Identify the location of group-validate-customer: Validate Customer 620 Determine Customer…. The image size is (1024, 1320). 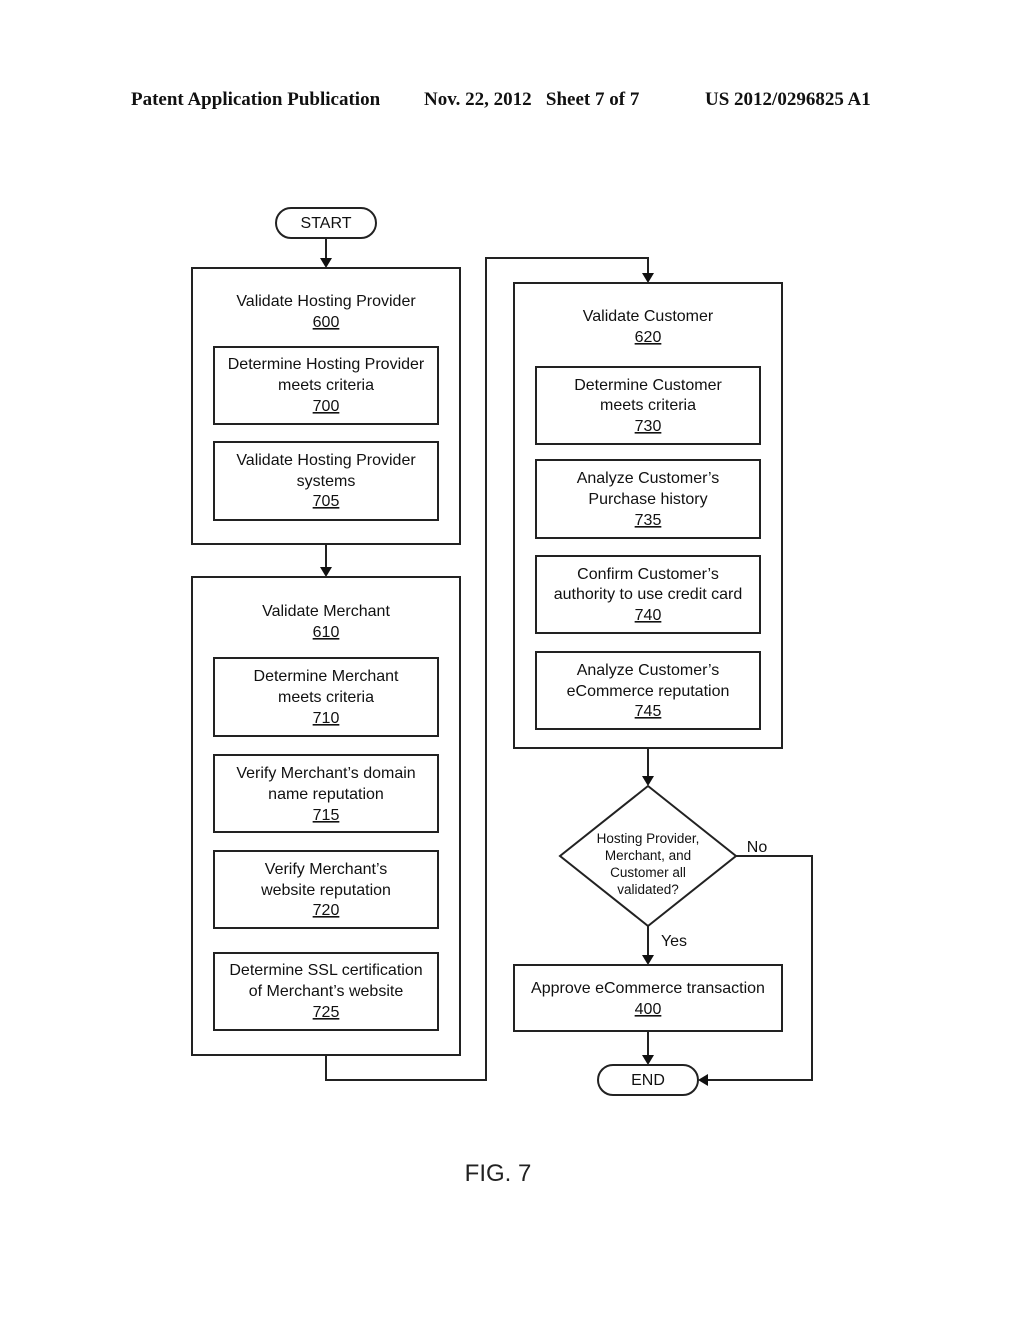
(648, 515).